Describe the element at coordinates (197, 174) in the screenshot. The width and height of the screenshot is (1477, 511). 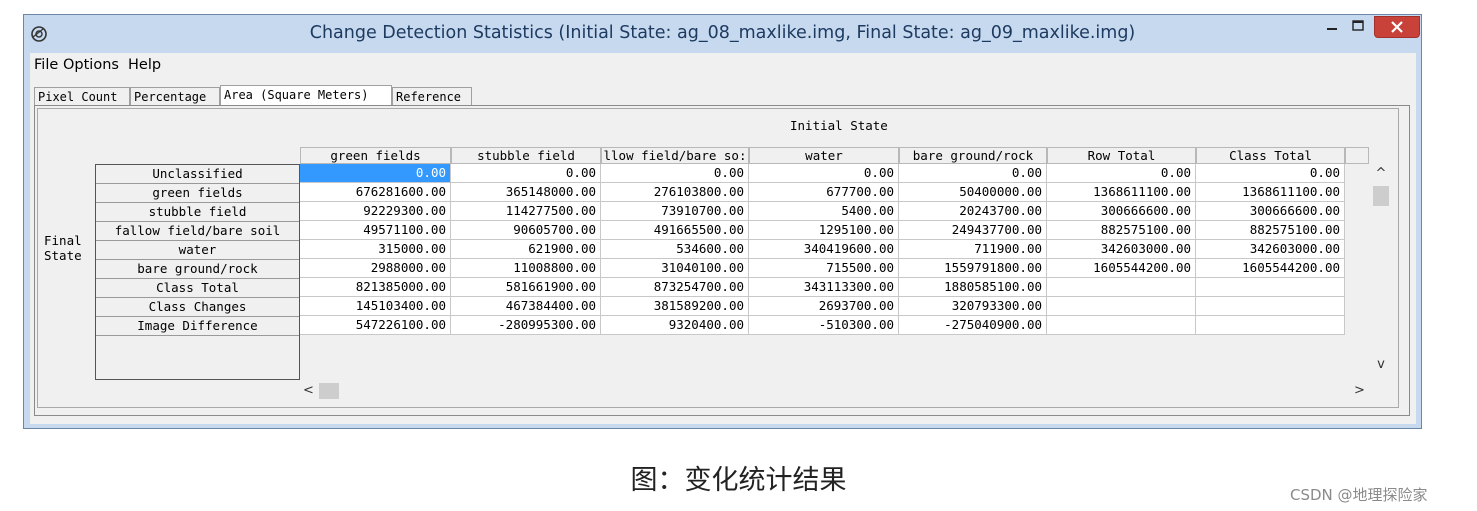
I see `row-header: Unclassified` at that location.